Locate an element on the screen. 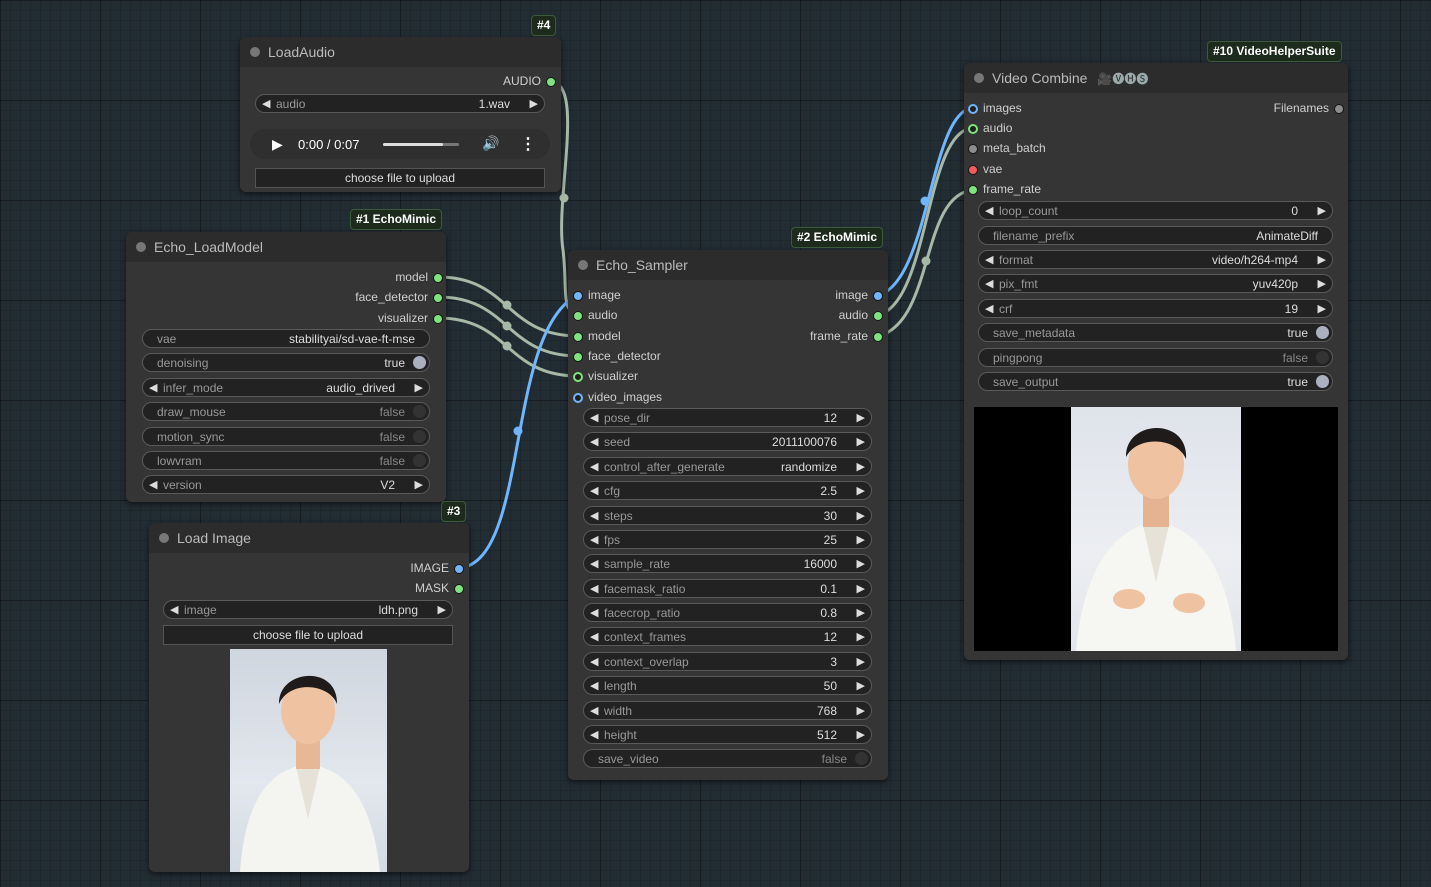 This screenshot has height=887, width=1431. node-title: LoadAudio is located at coordinates (400, 52).